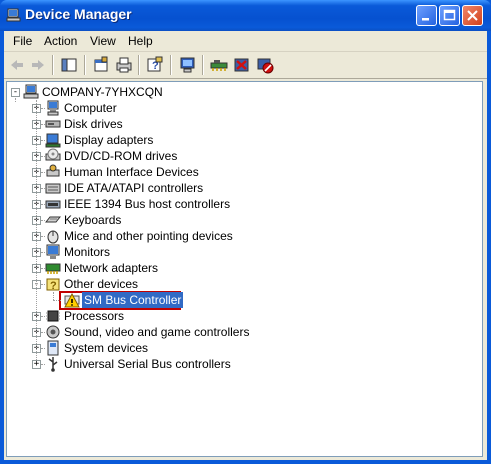 The image size is (491, 464). I want to click on menu-bar: File Action View Help, so click(245, 41).